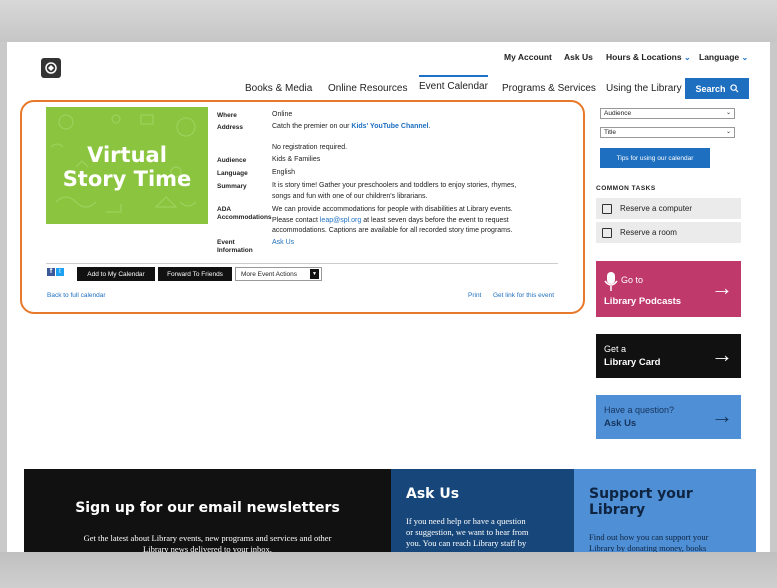 The width and height of the screenshot is (777, 588). I want to click on ada-line-2a: Please contact, so click(295, 220).